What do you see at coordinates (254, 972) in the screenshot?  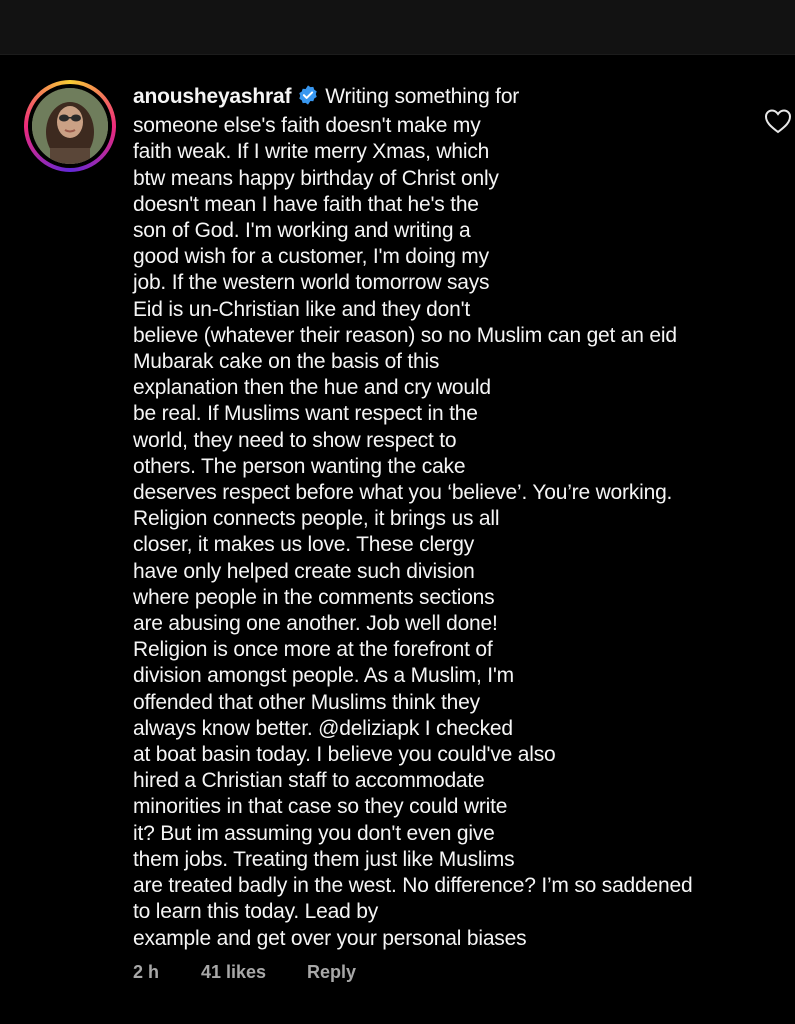 I see `likes-count: 41 likes` at bounding box center [254, 972].